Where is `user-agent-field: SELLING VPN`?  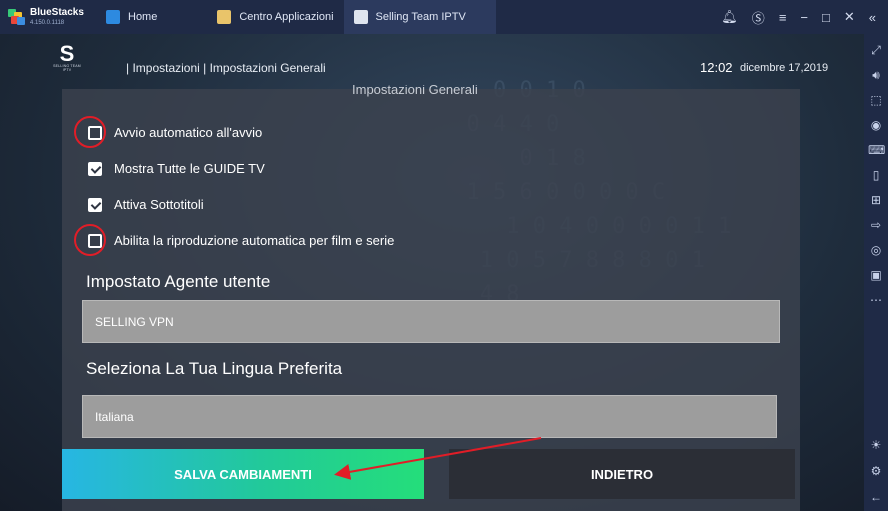
user-agent-field: SELLING VPN is located at coordinates (431, 321).